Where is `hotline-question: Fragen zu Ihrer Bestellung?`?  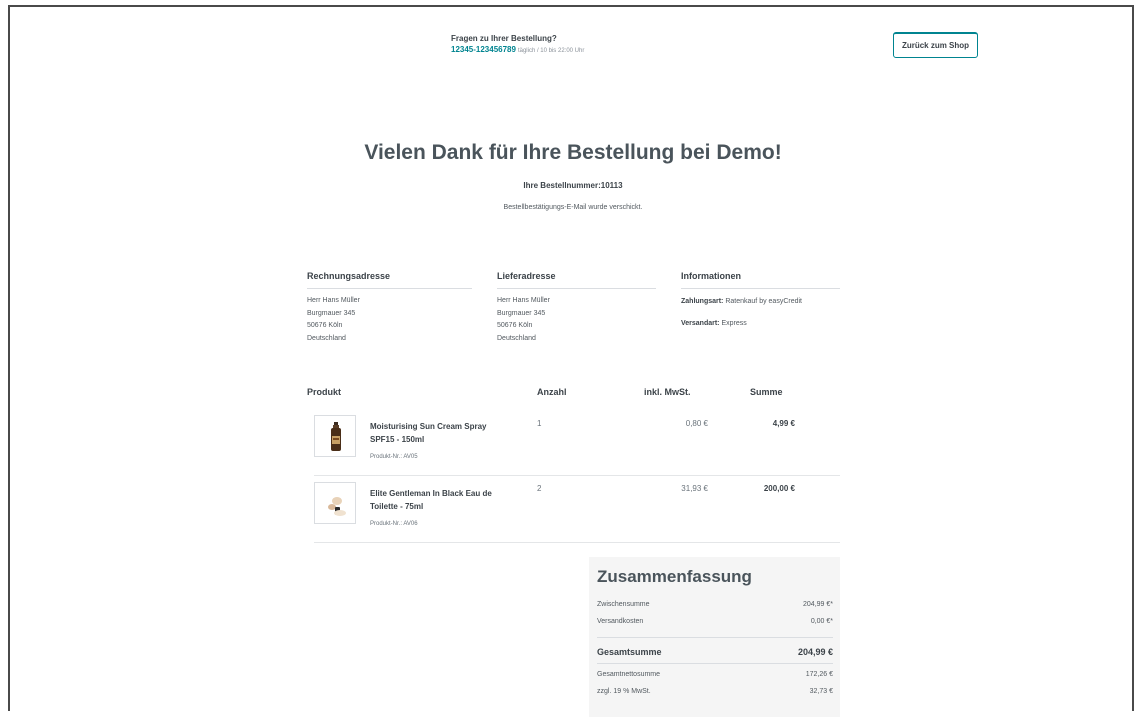 hotline-question: Fragen zu Ihrer Bestellung? is located at coordinates (504, 38).